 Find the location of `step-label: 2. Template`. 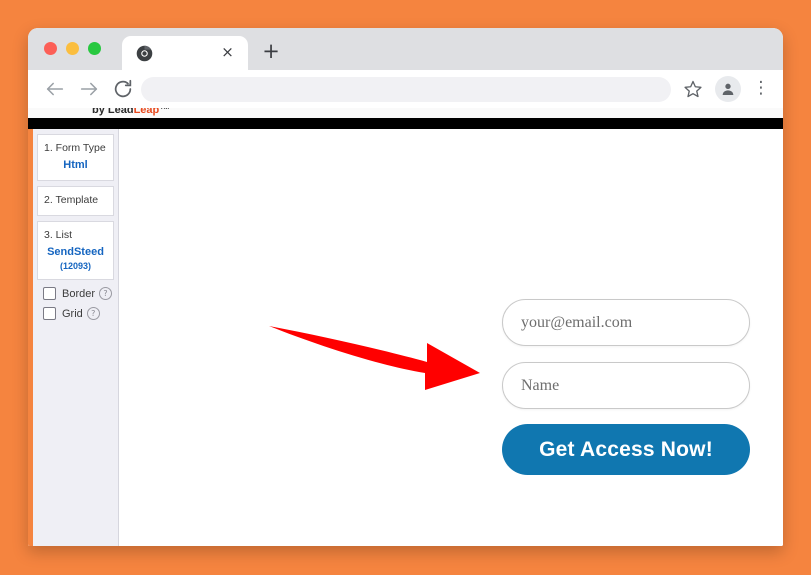

step-label: 2. Template is located at coordinates (71, 200).